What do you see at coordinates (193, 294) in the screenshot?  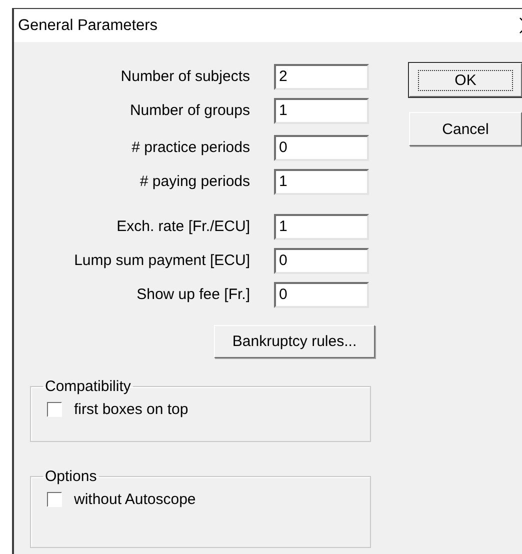 I see `field-label: Show up fee [Fr.]` at bounding box center [193, 294].